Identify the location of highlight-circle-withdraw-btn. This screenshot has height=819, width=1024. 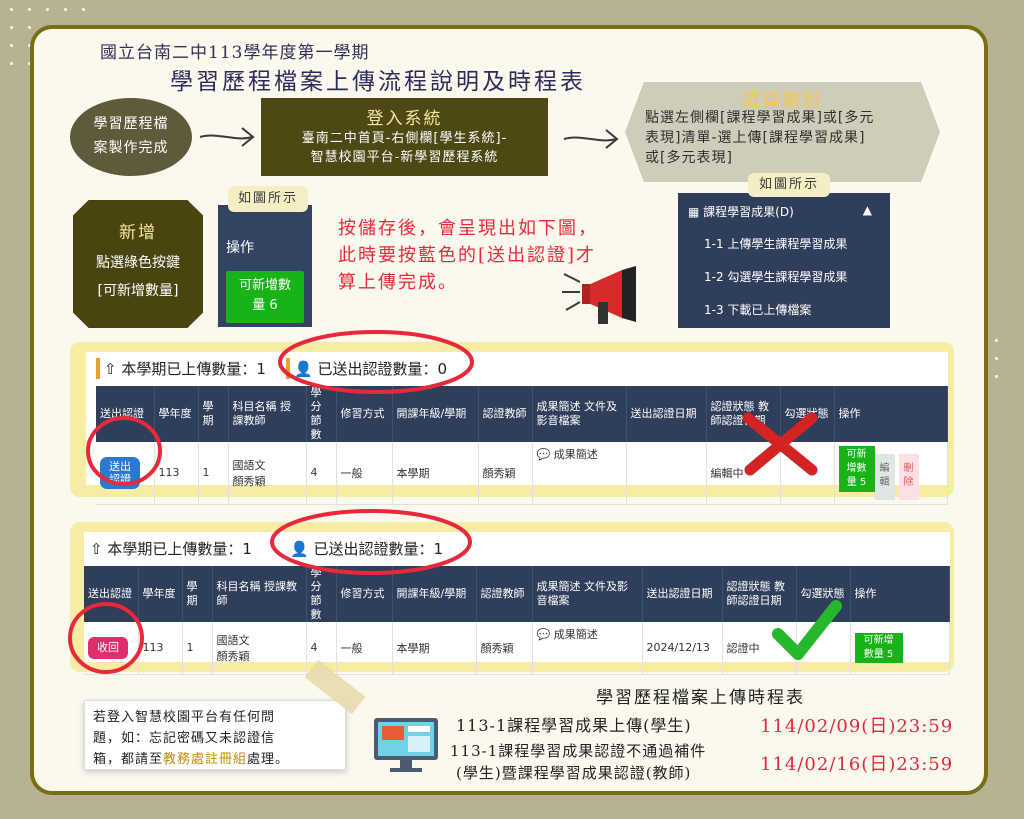
(106, 638).